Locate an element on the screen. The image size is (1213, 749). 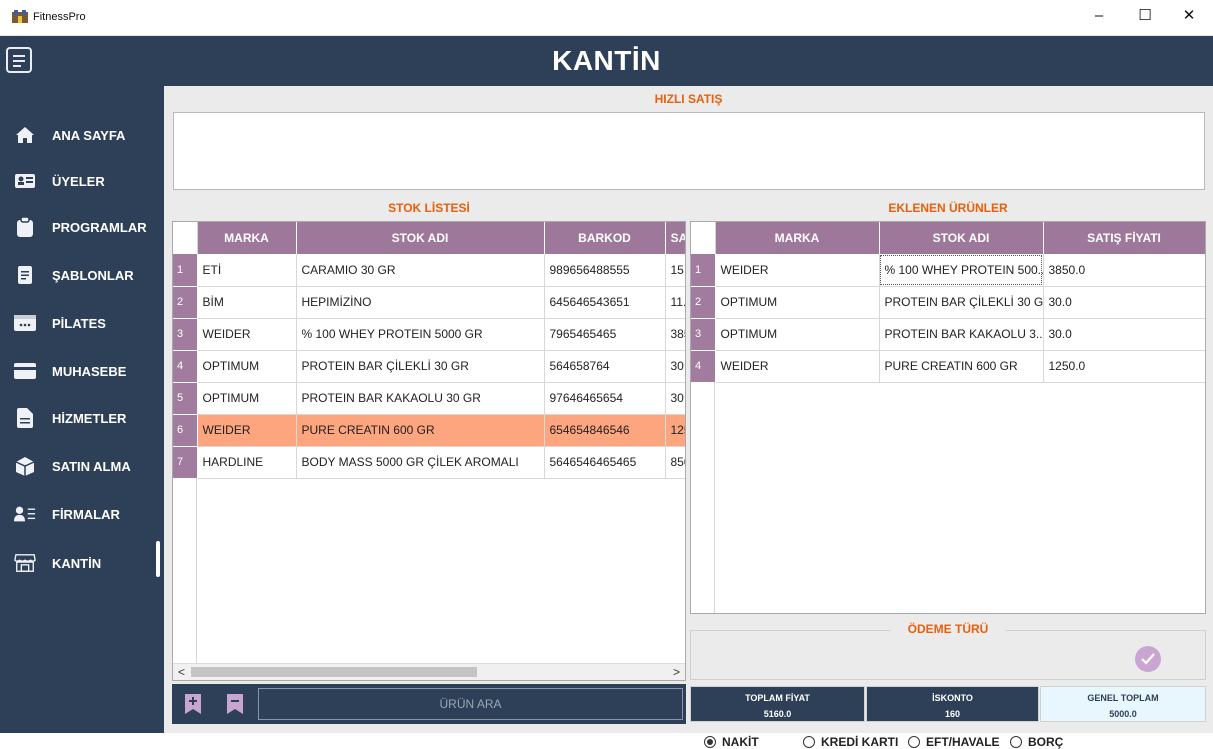
cell-marka: ETİ is located at coordinates (247, 270).